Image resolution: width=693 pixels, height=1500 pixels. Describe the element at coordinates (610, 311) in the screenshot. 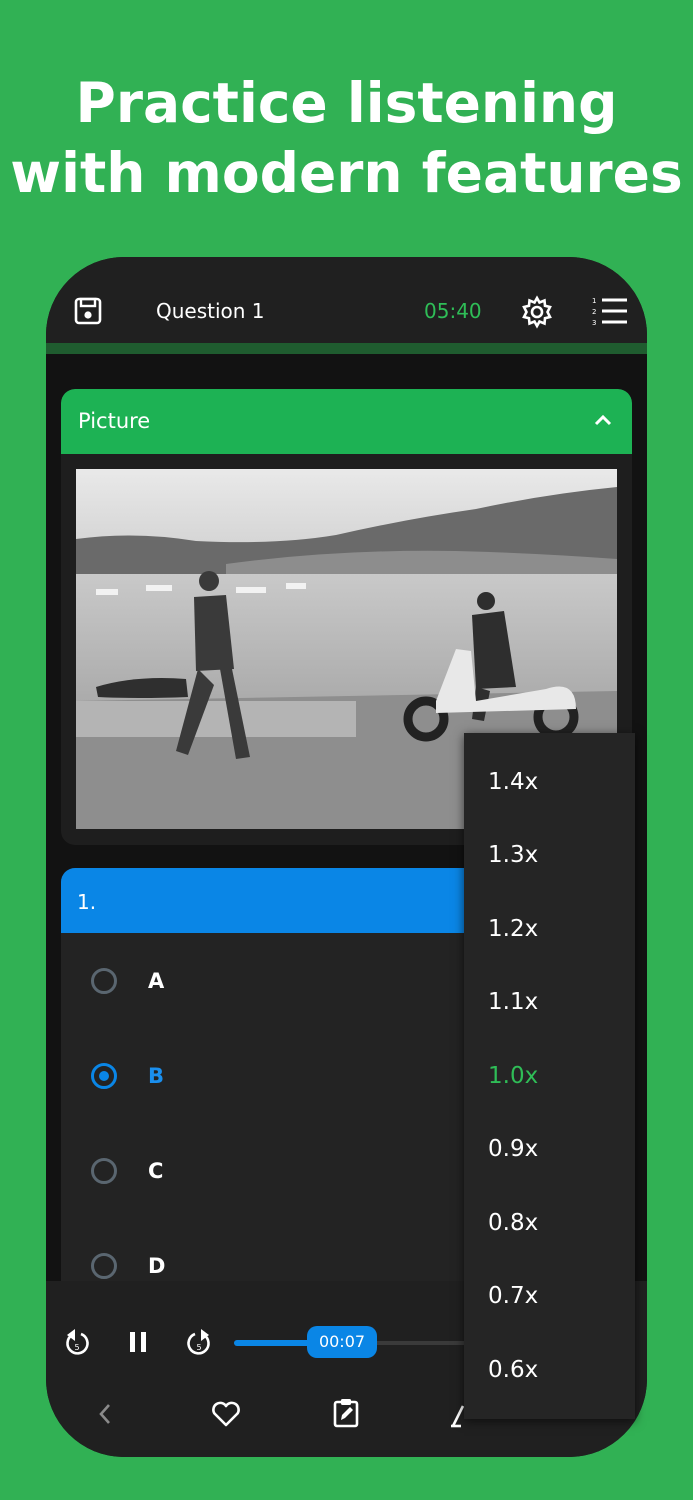

I see `numbered-list-icon: 1 2 3` at that location.